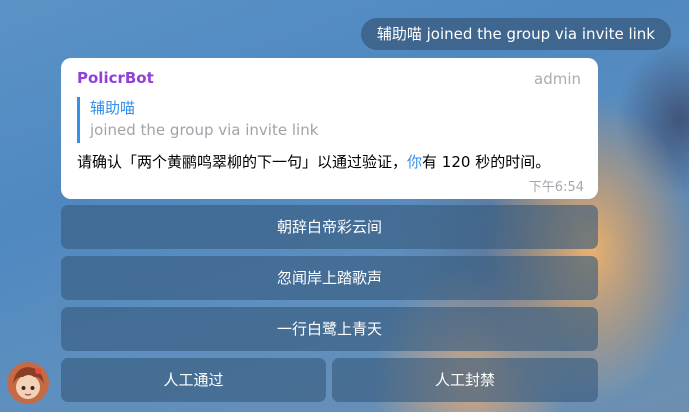 Image resolution: width=689 pixels, height=412 pixels. What do you see at coordinates (113, 108) in the screenshot?
I see `quote-author: 辅助喵` at bounding box center [113, 108].